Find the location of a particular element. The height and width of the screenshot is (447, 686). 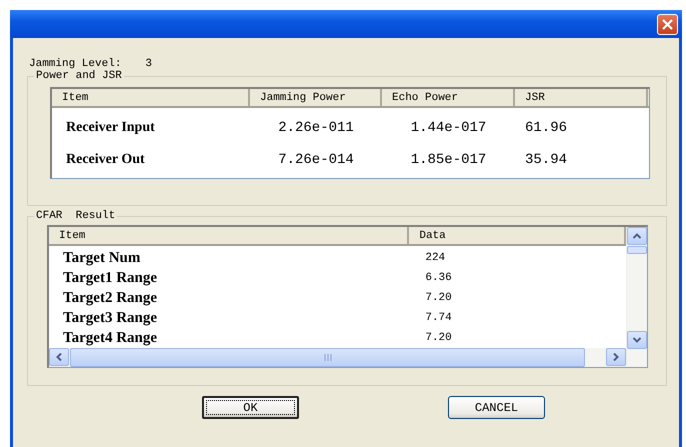

table-cell-text: Receiver Out is located at coordinates (105, 160).